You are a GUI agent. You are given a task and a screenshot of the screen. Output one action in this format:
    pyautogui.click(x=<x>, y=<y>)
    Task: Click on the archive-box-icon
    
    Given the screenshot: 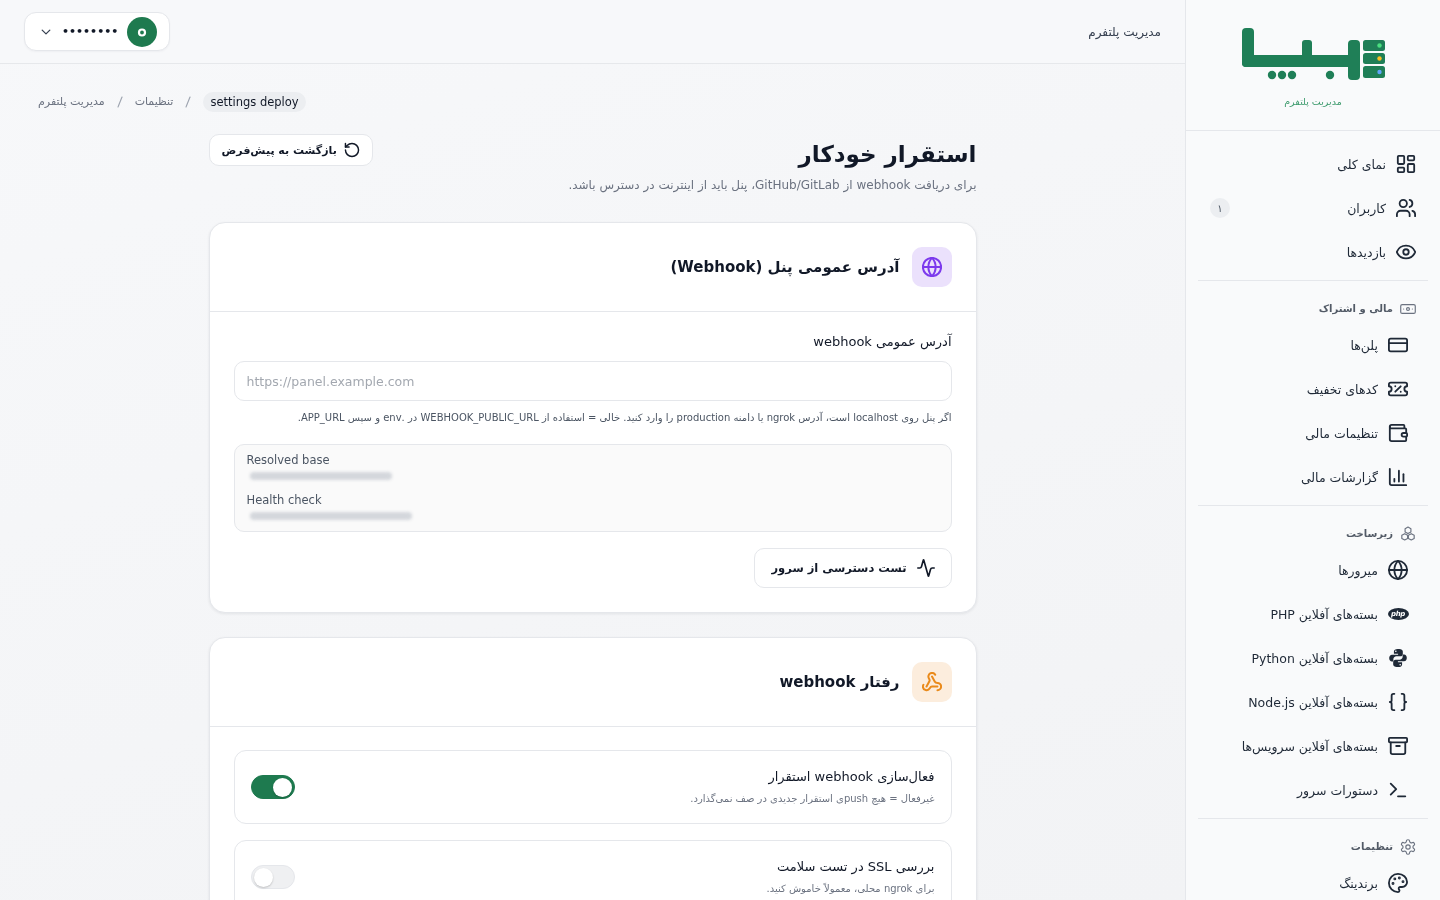 What is the action you would take?
    pyautogui.click(x=1398, y=746)
    